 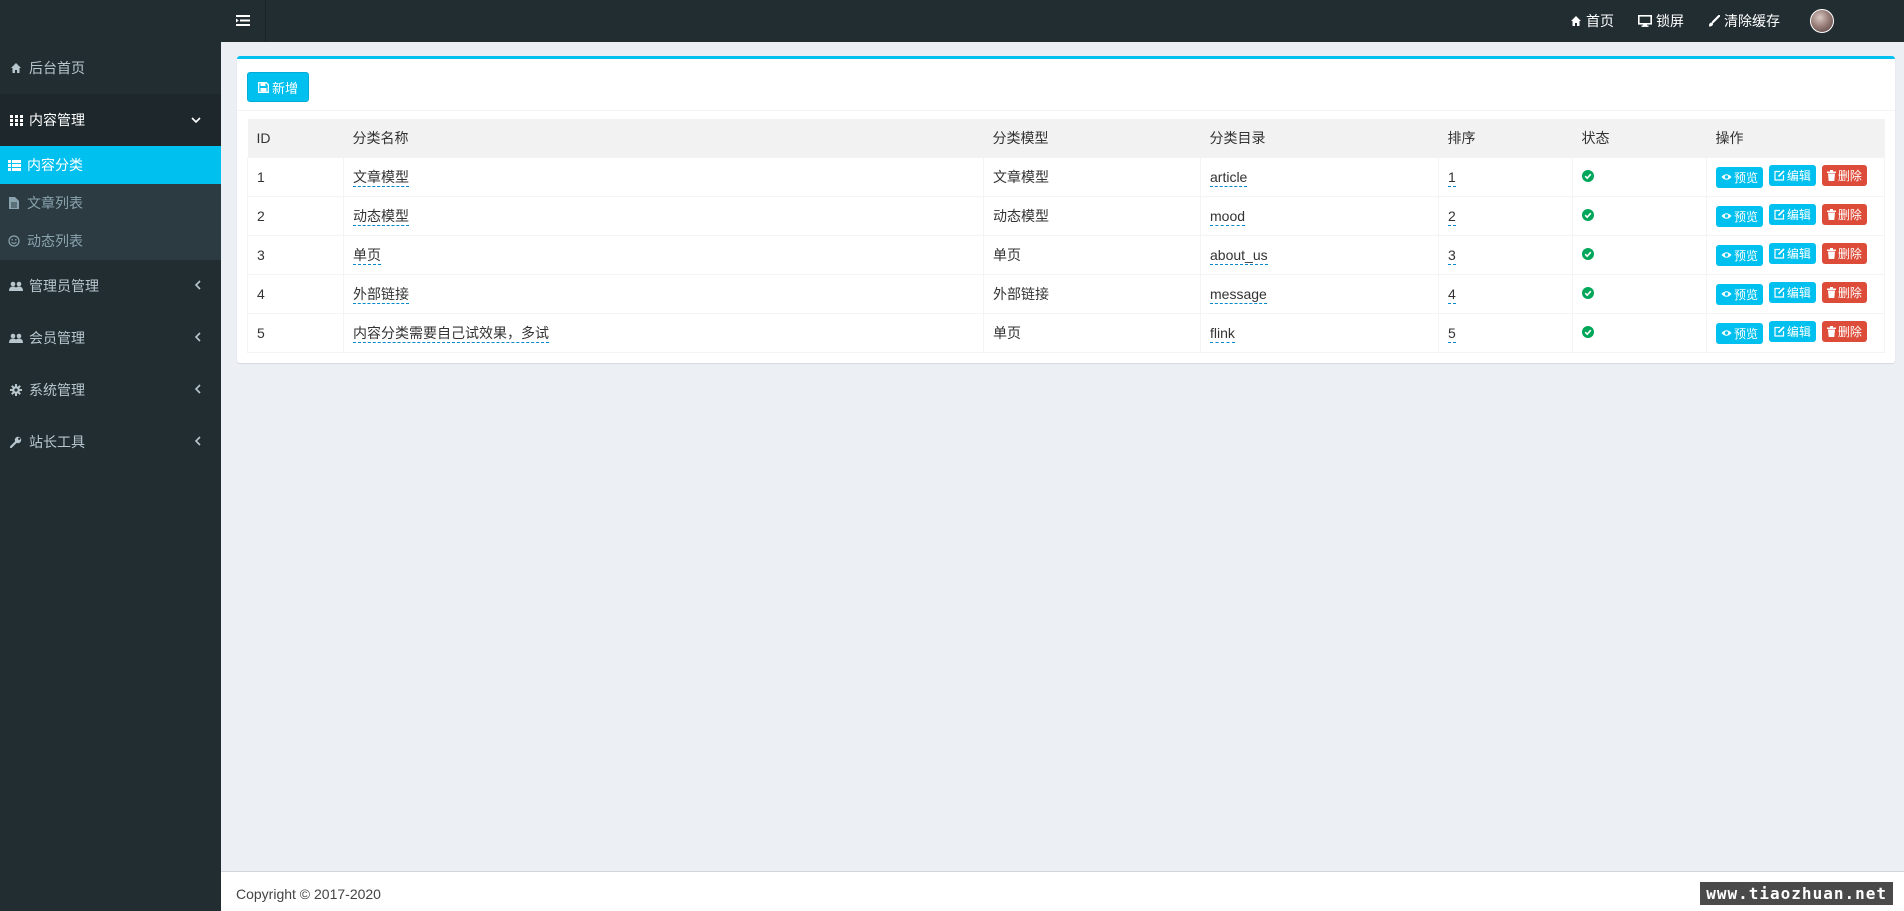 What do you see at coordinates (1092, 332) in the screenshot?
I see `cell-model: 单页` at bounding box center [1092, 332].